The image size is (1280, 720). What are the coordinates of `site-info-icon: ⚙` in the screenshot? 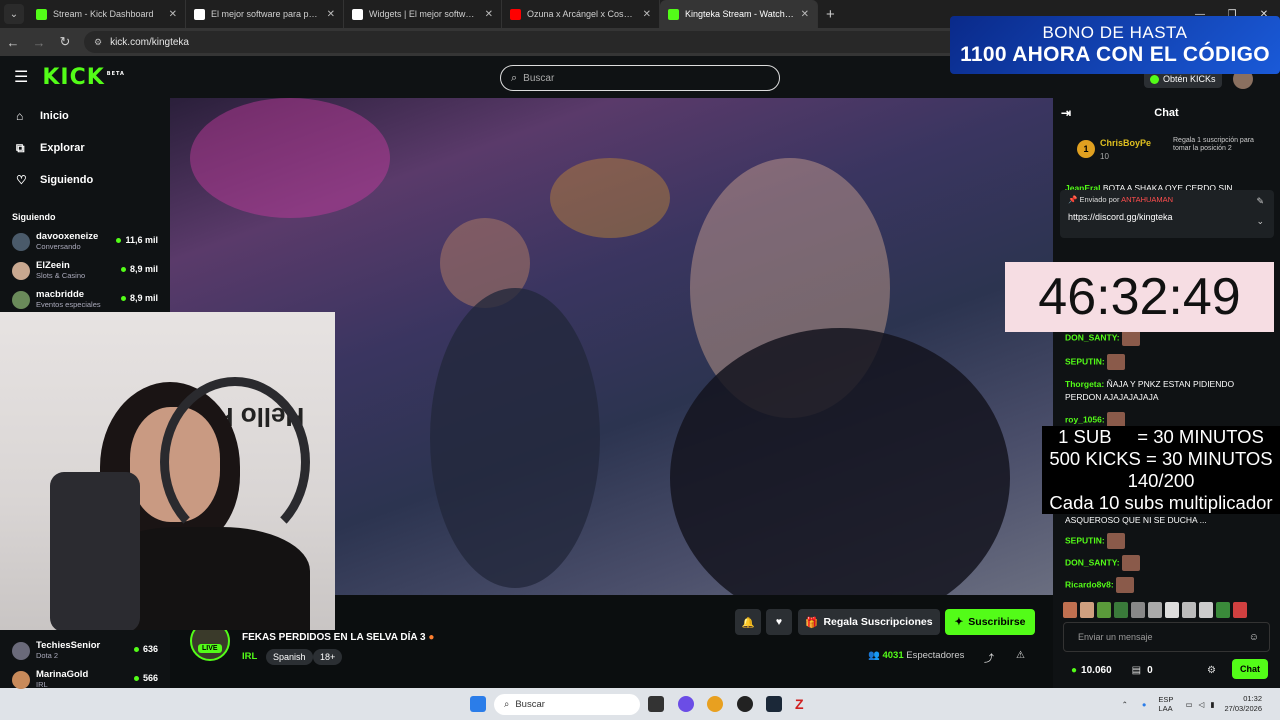 It's located at (98, 42).